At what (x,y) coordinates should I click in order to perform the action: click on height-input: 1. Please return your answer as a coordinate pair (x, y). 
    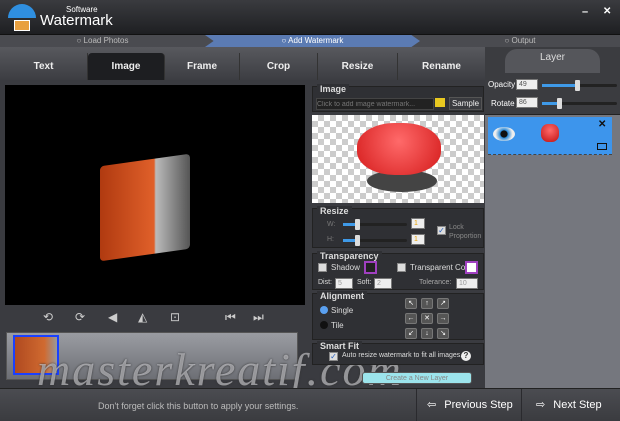
    Looking at the image, I should click on (418, 239).